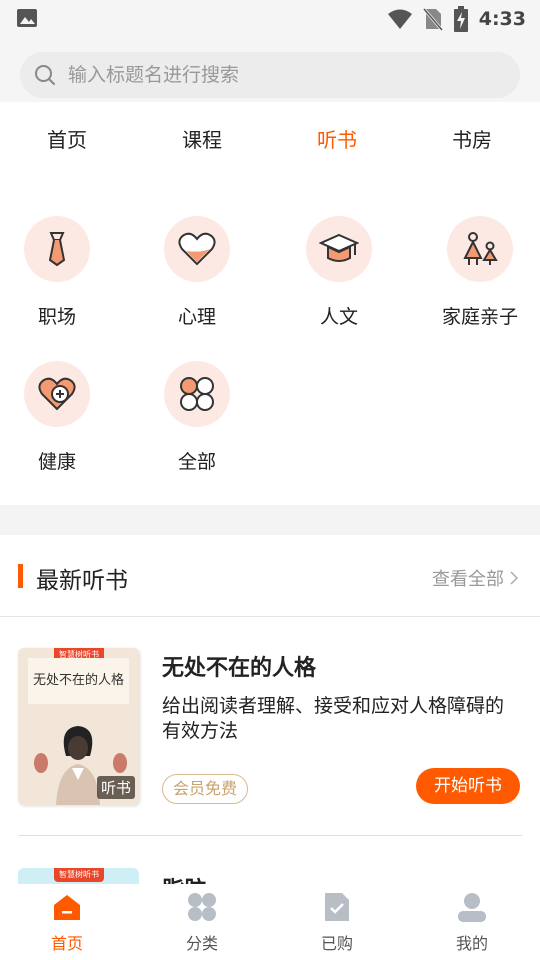 The height and width of the screenshot is (960, 540). I want to click on grid-icon, so click(197, 394).